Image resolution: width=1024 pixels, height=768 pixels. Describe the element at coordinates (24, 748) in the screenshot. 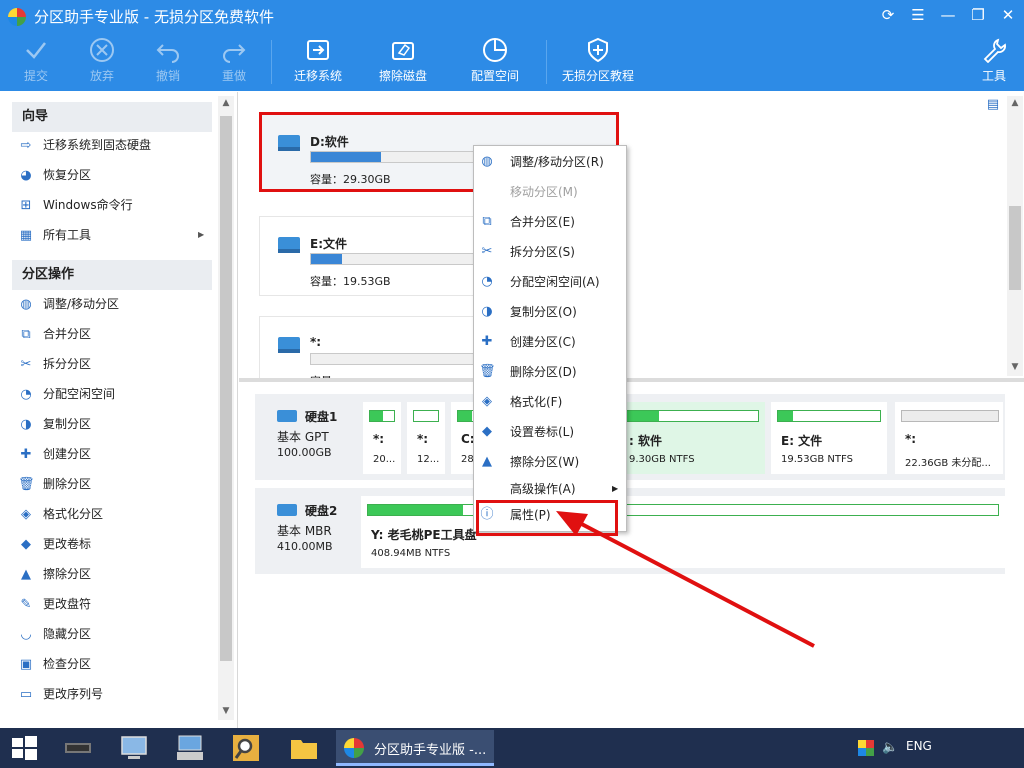

I see `windows-start-icon` at that location.